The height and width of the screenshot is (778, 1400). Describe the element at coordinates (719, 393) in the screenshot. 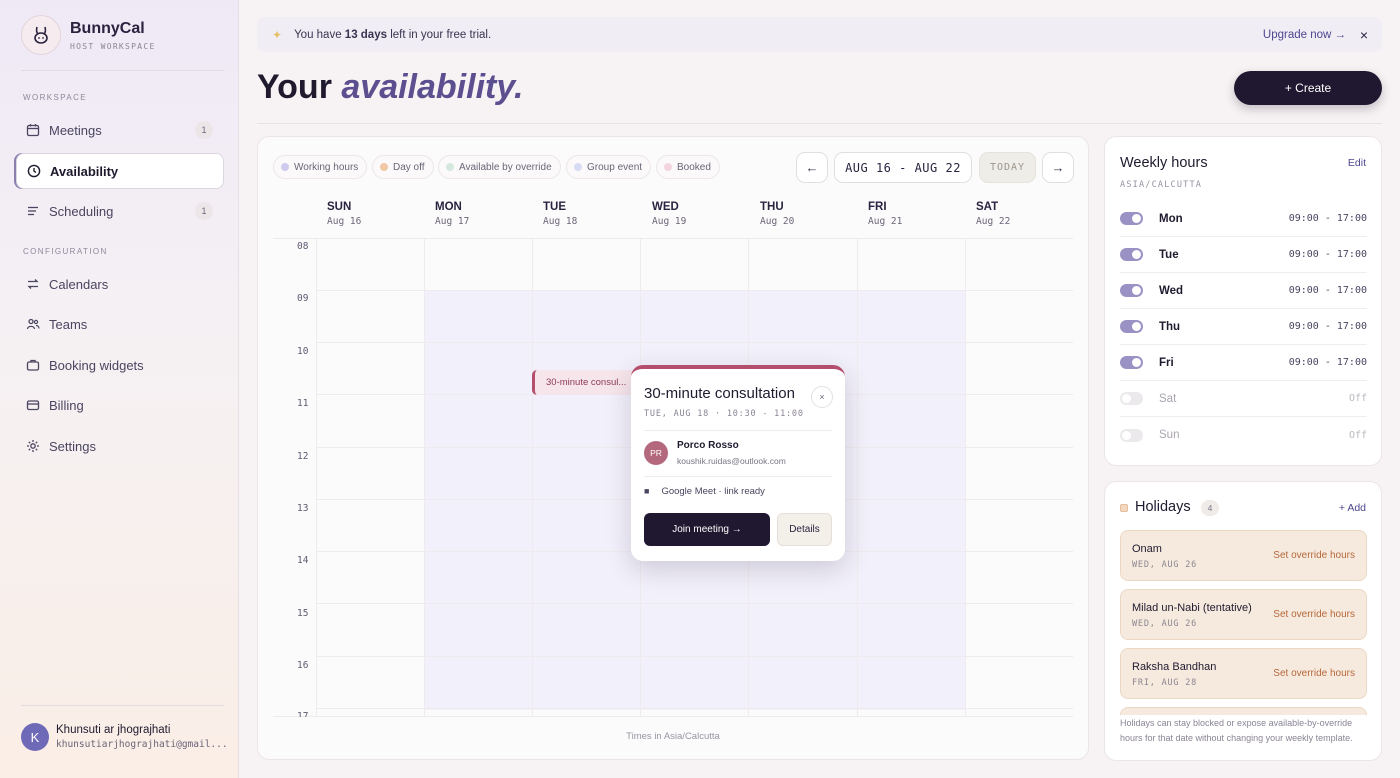

I see `event-title: 30-minute consultation` at that location.